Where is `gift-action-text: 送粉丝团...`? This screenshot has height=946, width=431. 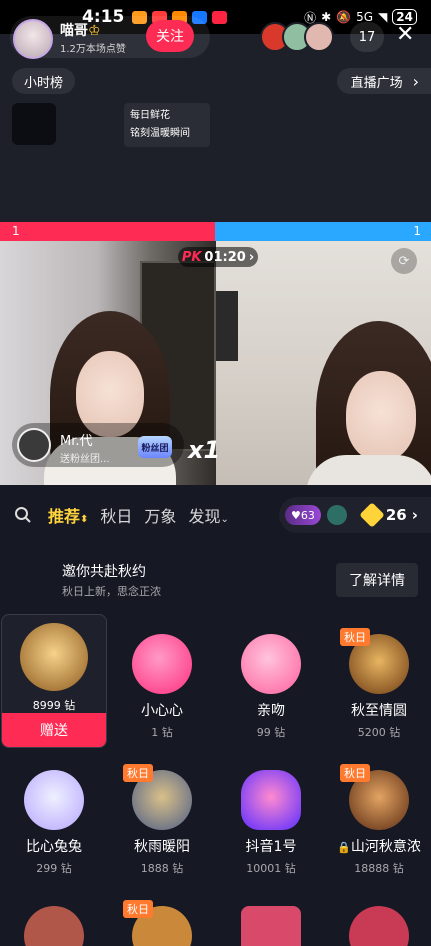
gift-action-text: 送粉丝团... is located at coordinates (85, 459).